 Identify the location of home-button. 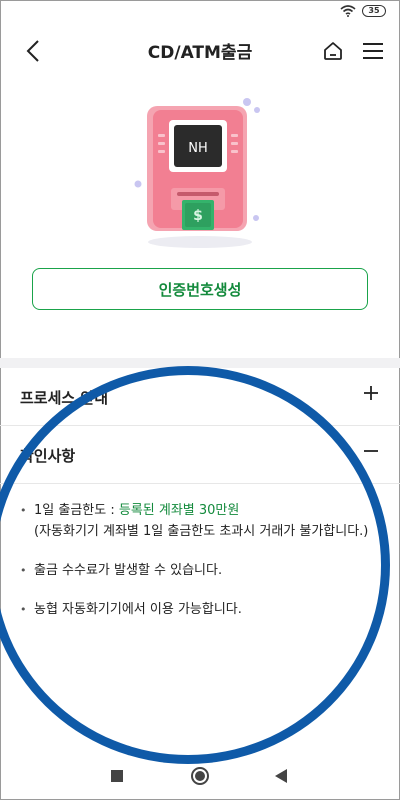
(333, 51).